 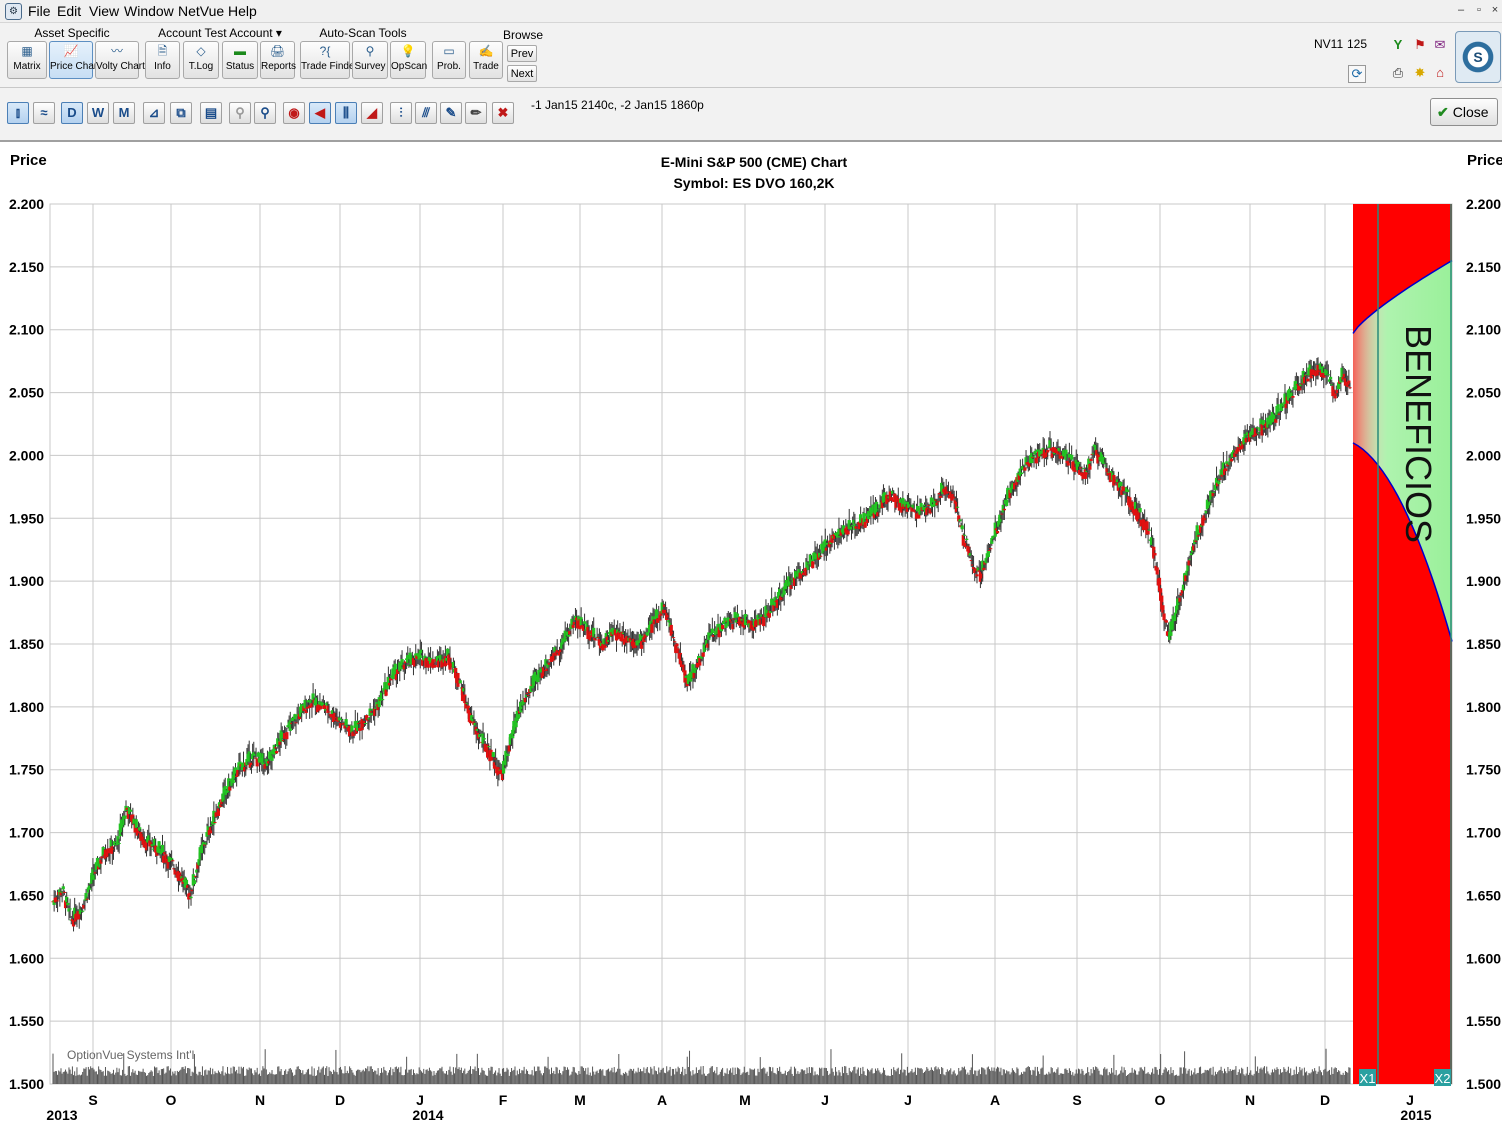 I want to click on trade-log-button: ◇ T.Log, so click(x=201, y=60).